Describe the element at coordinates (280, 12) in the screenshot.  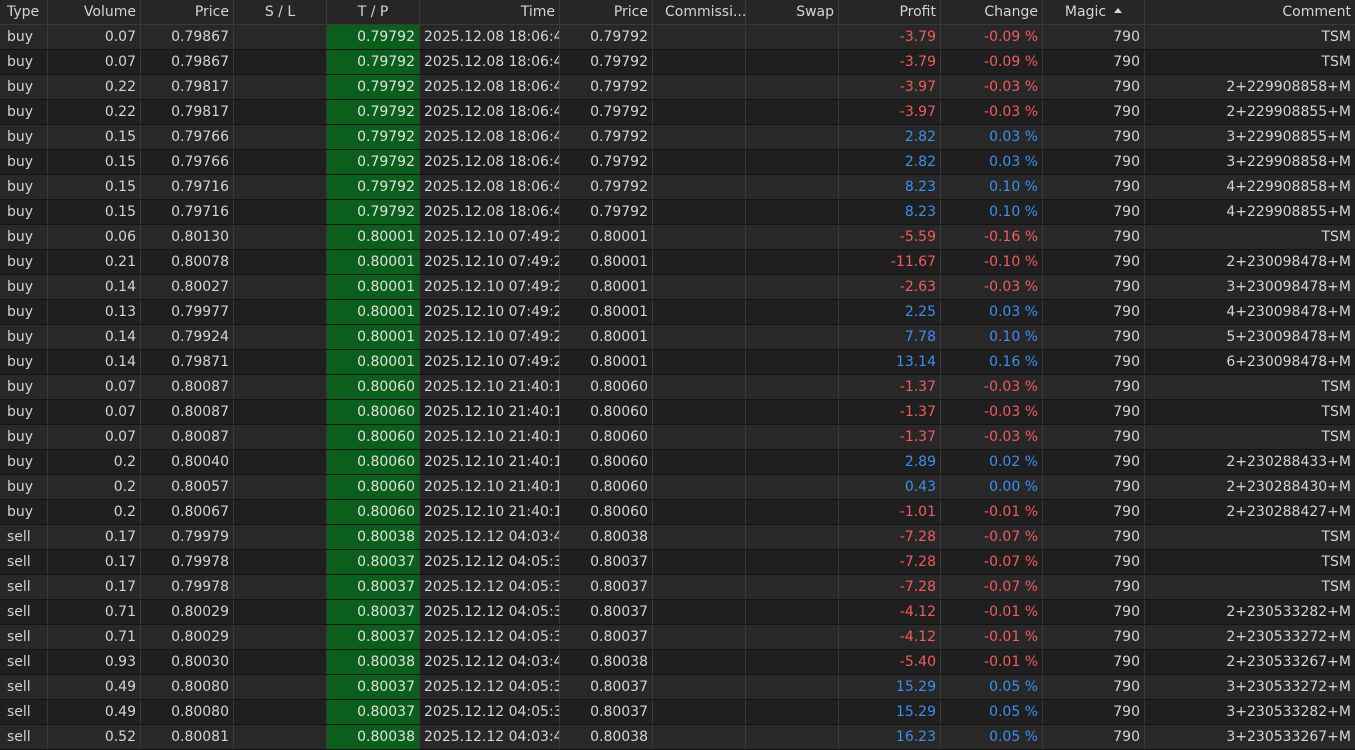
I see `column-header-sl: S / L` at that location.